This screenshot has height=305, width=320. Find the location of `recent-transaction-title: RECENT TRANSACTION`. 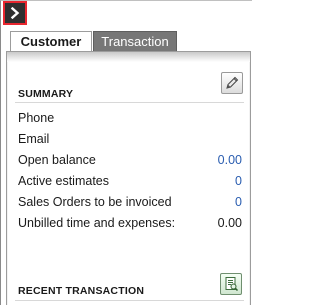

recent-transaction-title: RECENT TRANSACTION is located at coordinates (81, 291).